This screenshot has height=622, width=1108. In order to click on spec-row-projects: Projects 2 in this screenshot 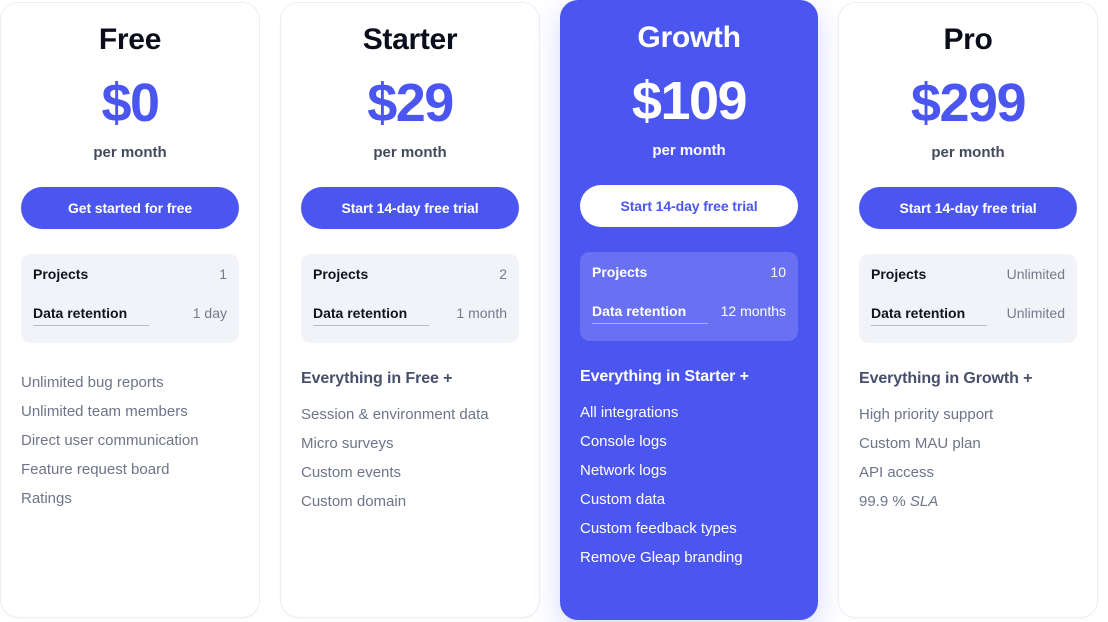, I will do `click(410, 278)`.